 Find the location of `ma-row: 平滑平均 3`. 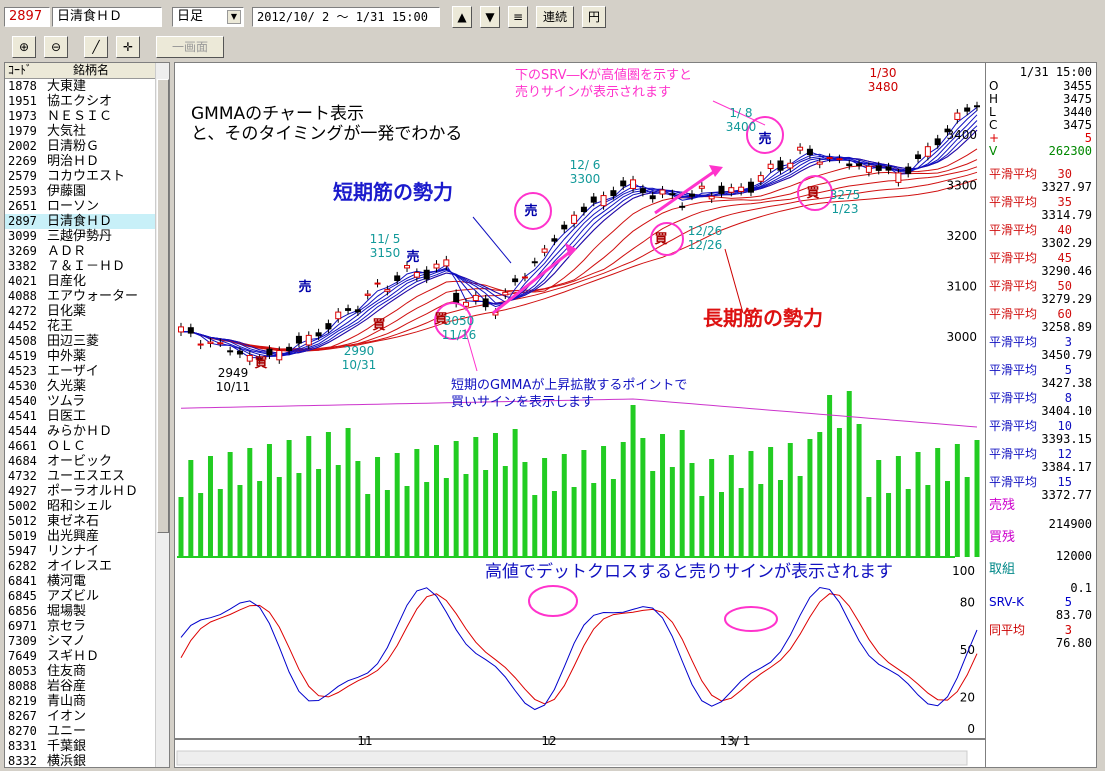

ma-row: 平滑平均 3 is located at coordinates (1041, 342).